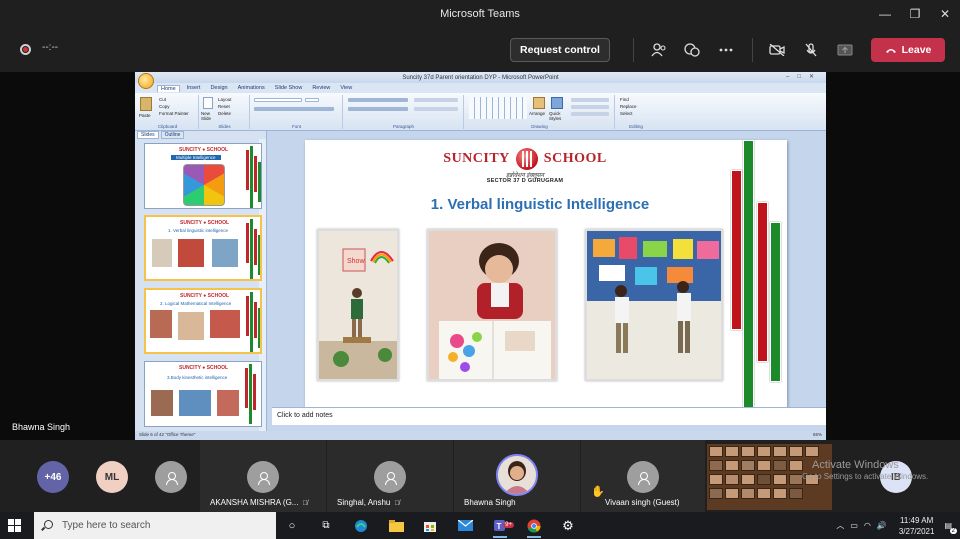 This screenshot has width=960, height=539. I want to click on participant-tile: ✋ Vivaan singh (Guest), so click(643, 476).